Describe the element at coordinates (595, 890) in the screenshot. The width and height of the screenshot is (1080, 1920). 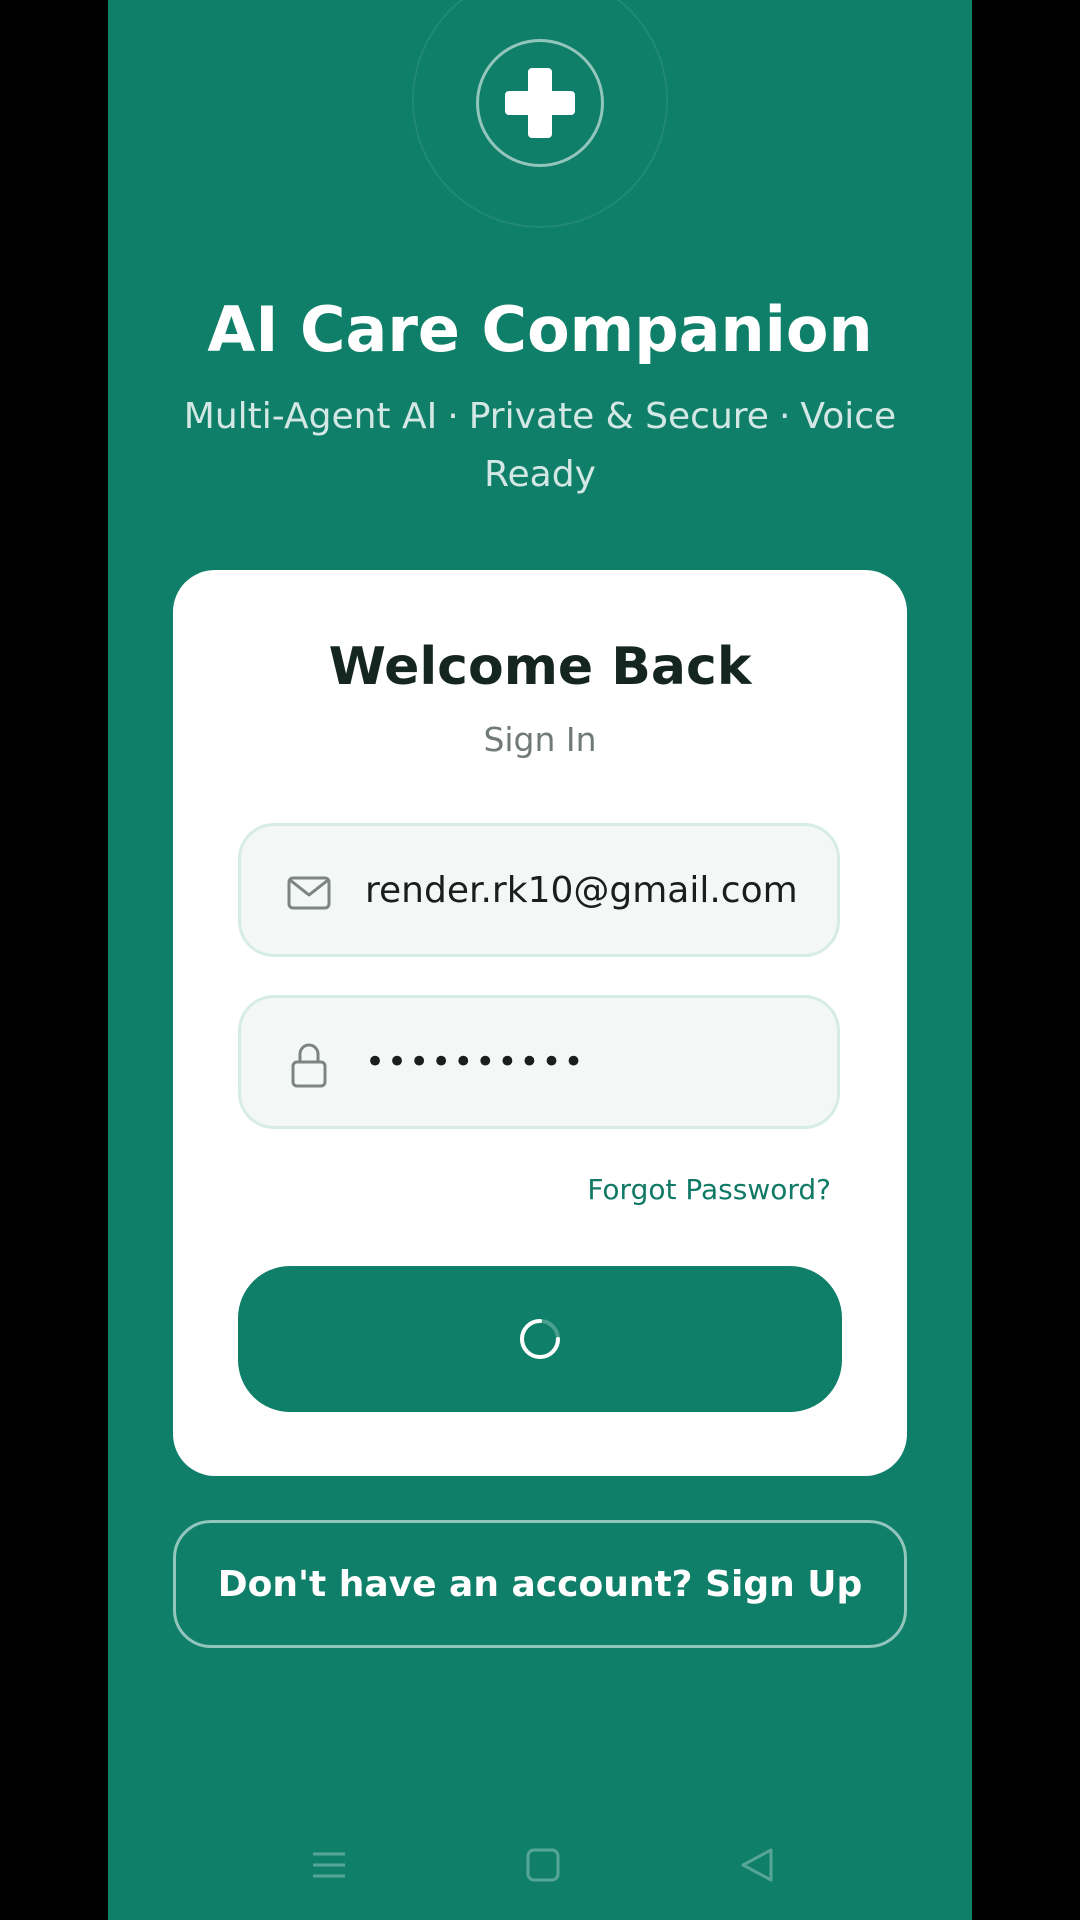
I see `email-input` at that location.